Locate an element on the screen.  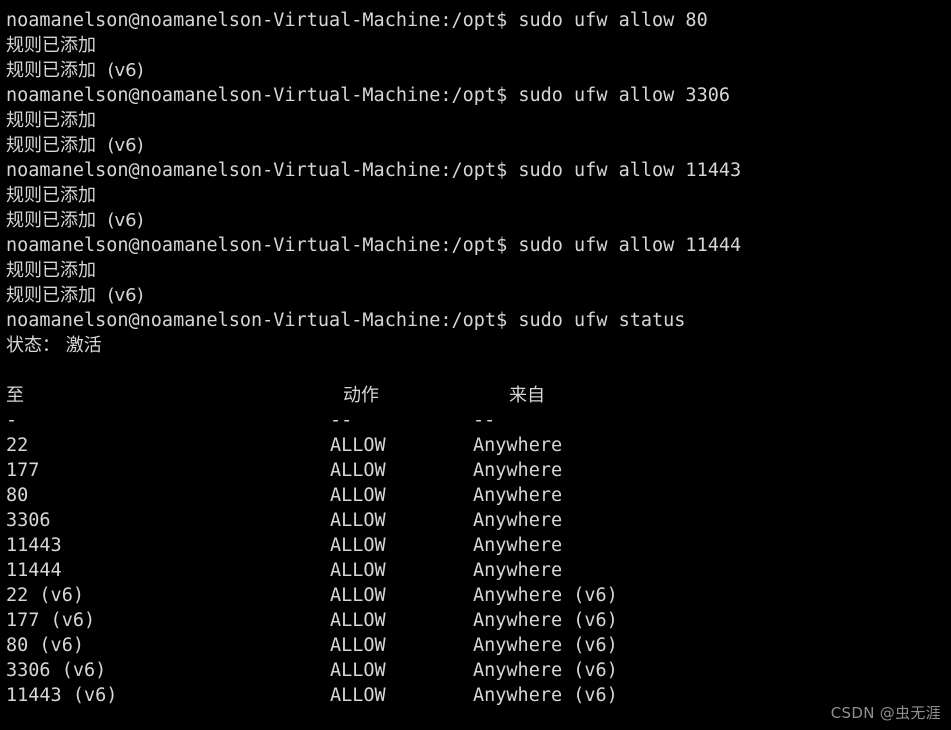
table-row: 22 ALLOW Anywhere is located at coordinates (478, 445).